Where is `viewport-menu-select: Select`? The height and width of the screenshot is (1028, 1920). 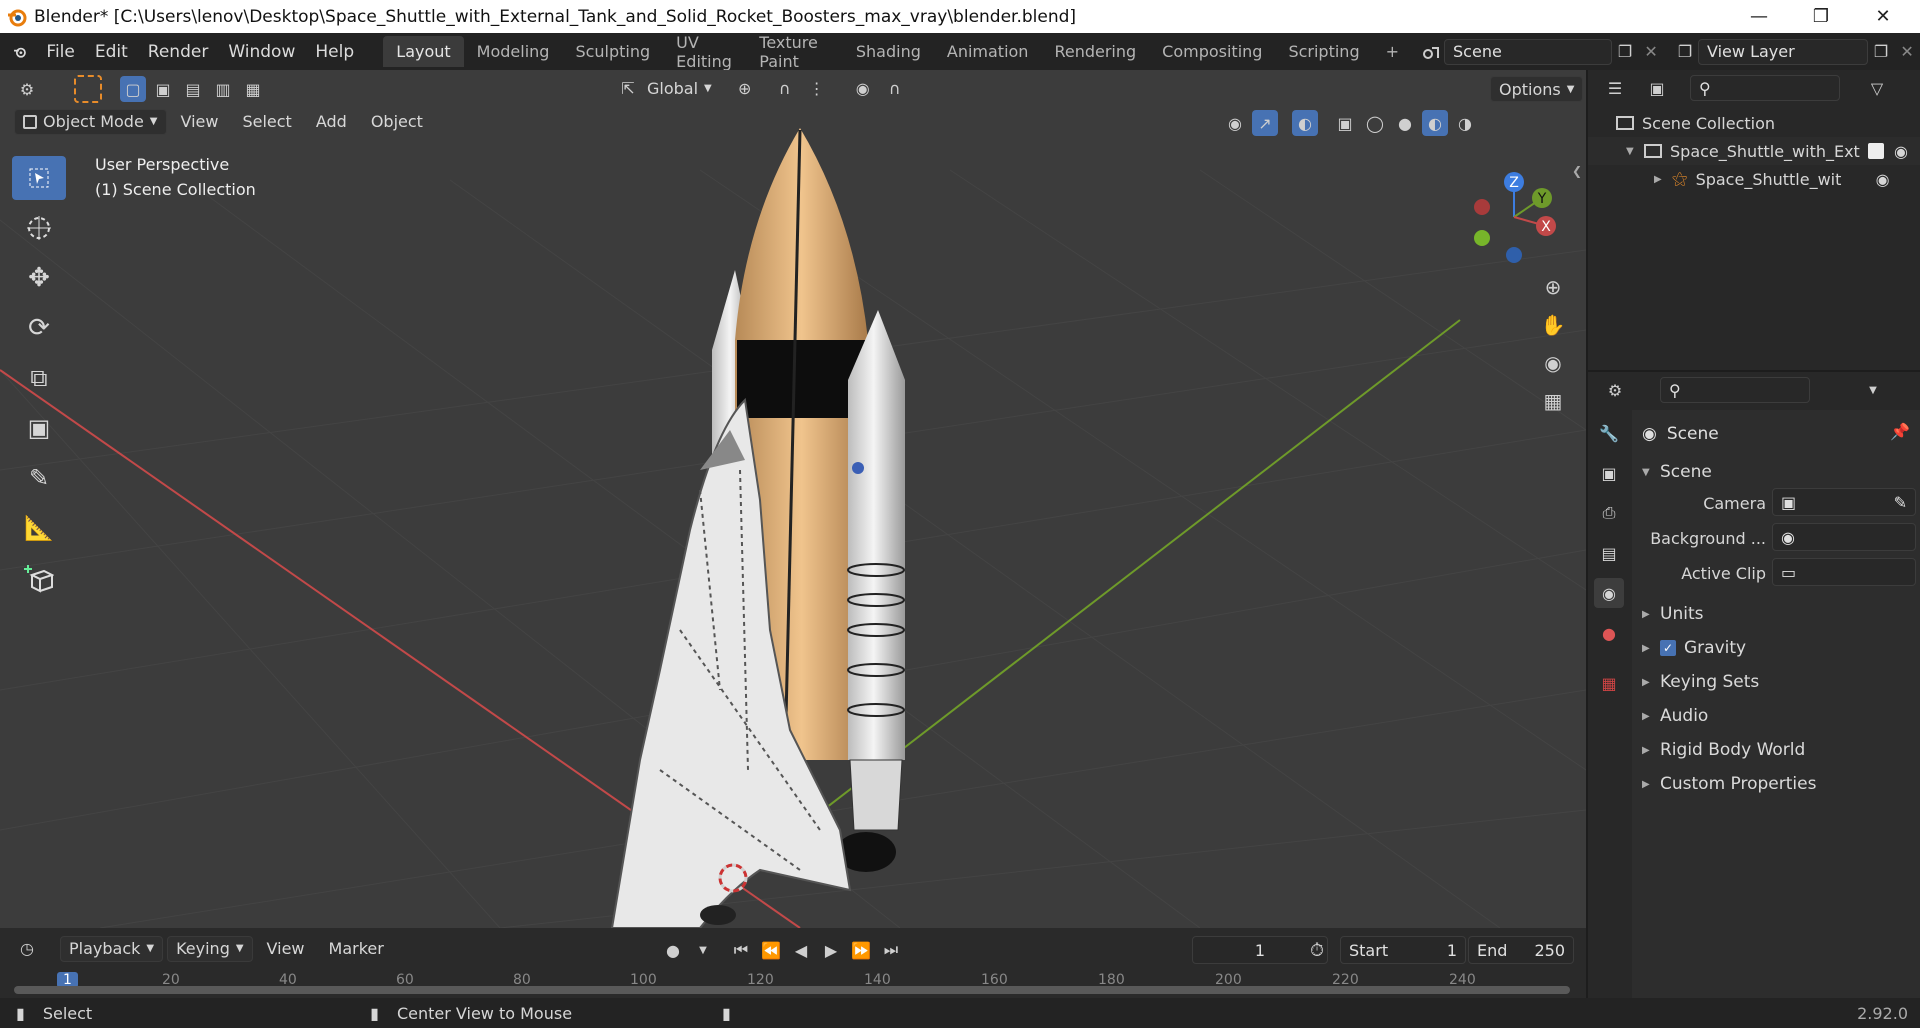
viewport-menu-select: Select is located at coordinates (266, 121).